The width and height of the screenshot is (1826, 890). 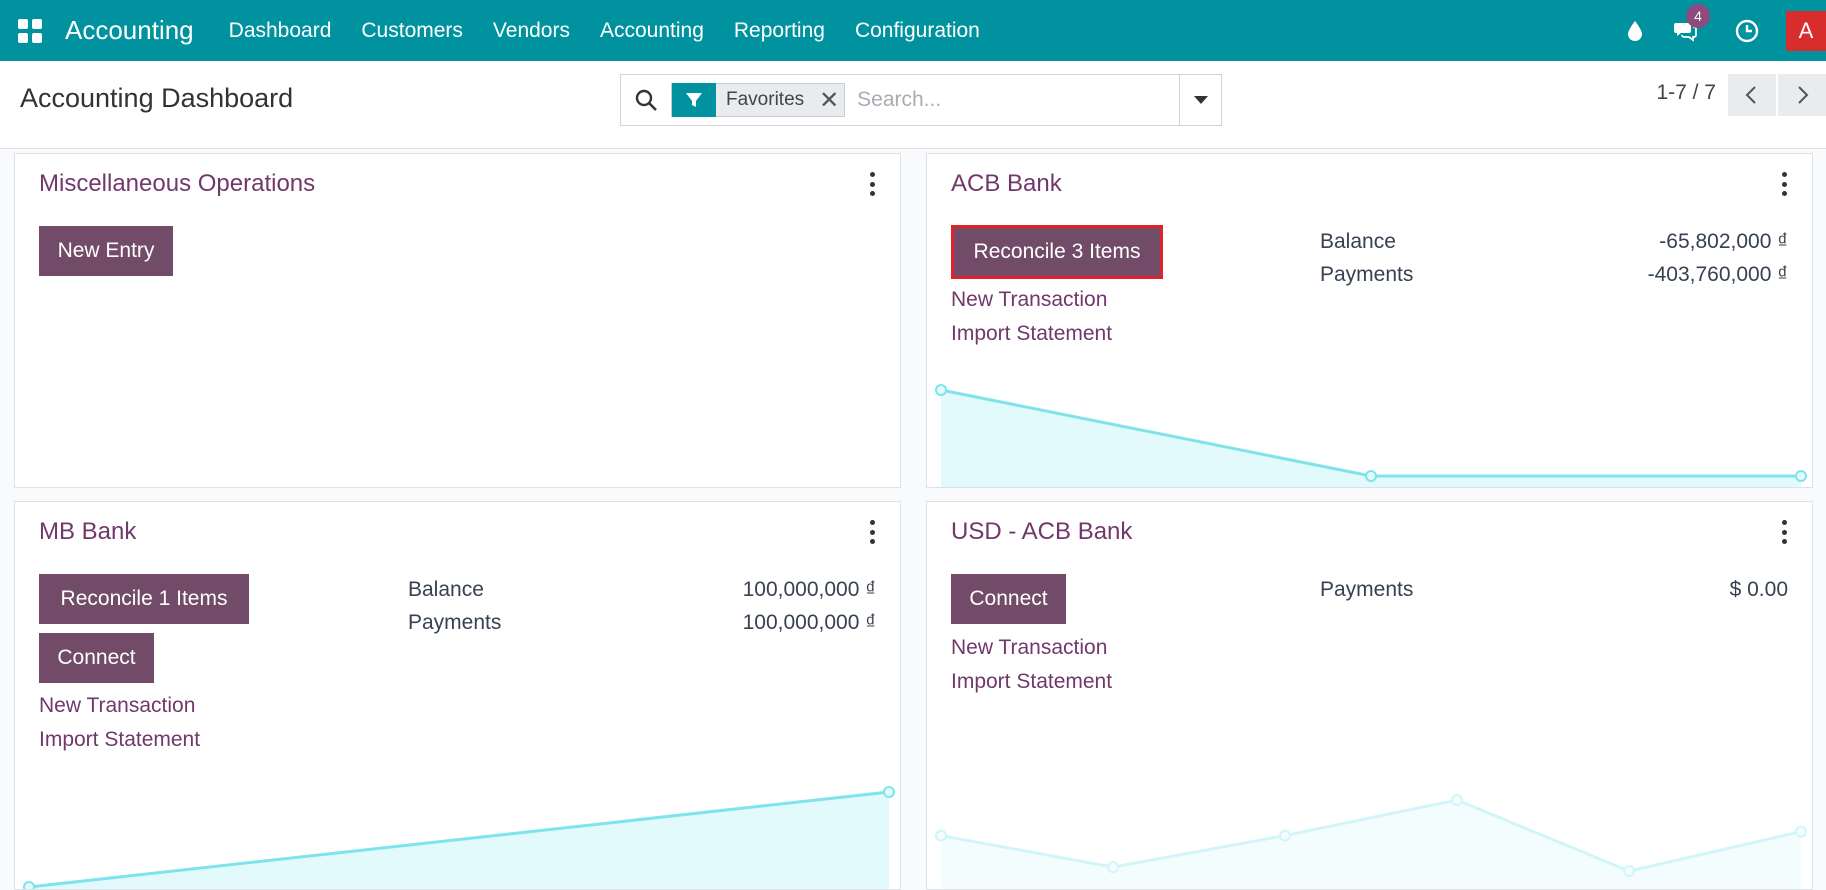 I want to click on facet-label: Favorites, so click(x=765, y=99).